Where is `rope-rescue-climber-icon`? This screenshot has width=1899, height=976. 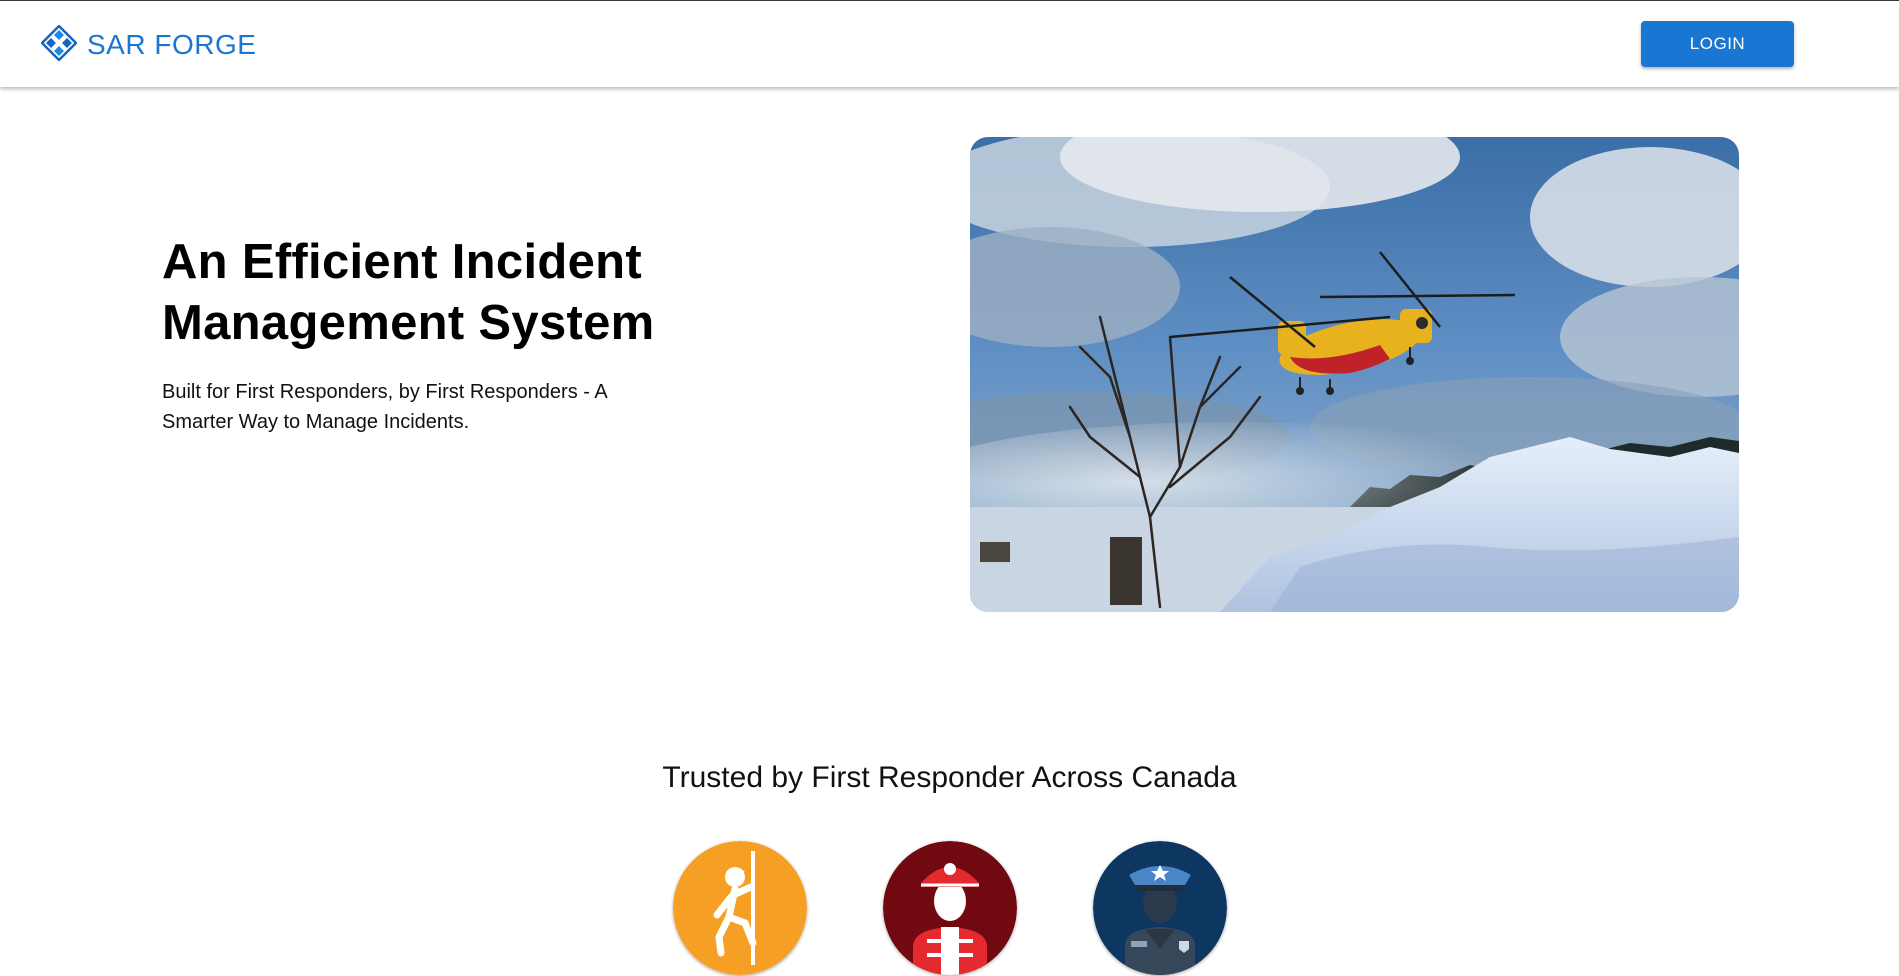
rope-rescue-climber-icon is located at coordinates (740, 908).